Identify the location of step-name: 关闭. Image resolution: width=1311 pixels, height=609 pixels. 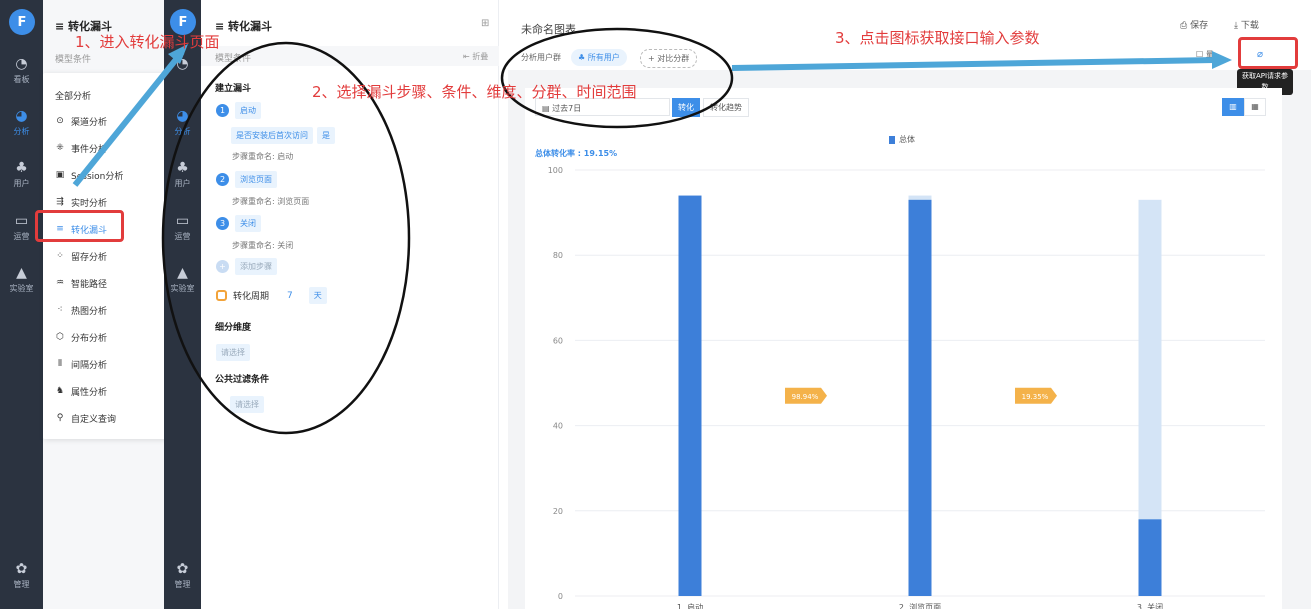
(248, 223).